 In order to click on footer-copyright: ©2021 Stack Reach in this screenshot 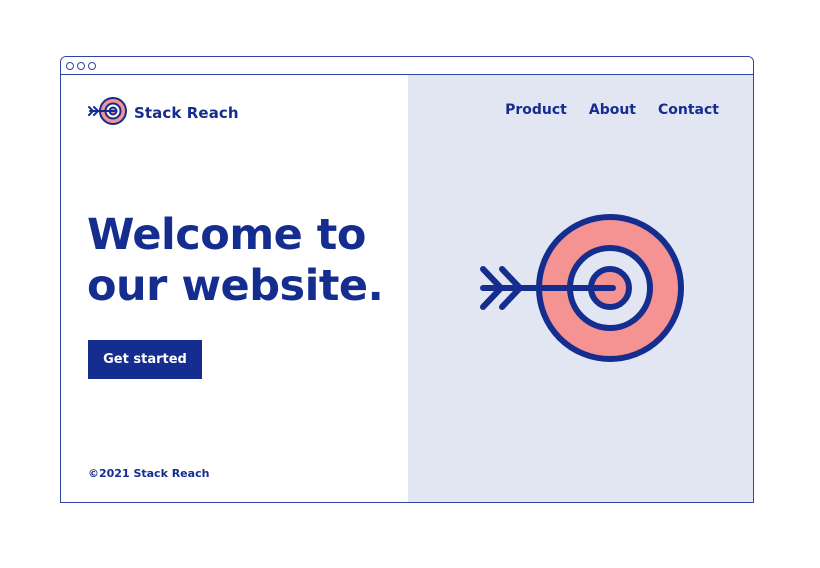, I will do `click(149, 473)`.